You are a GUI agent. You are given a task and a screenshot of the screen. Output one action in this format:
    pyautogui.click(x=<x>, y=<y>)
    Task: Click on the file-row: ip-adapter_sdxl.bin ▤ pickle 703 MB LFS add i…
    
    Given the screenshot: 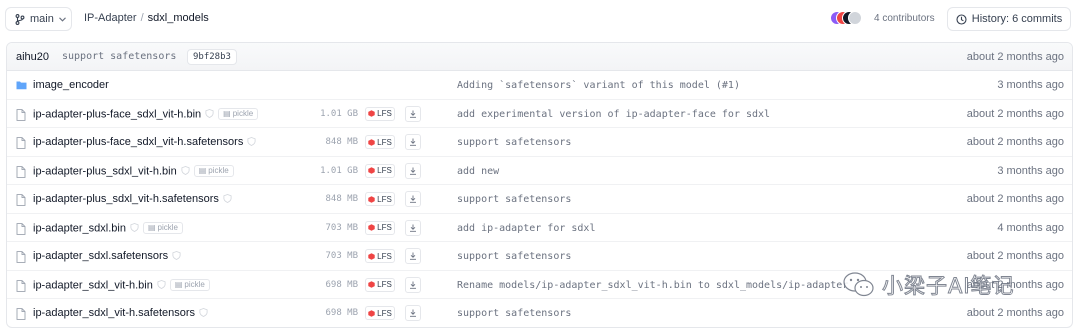 What is the action you would take?
    pyautogui.click(x=539, y=228)
    